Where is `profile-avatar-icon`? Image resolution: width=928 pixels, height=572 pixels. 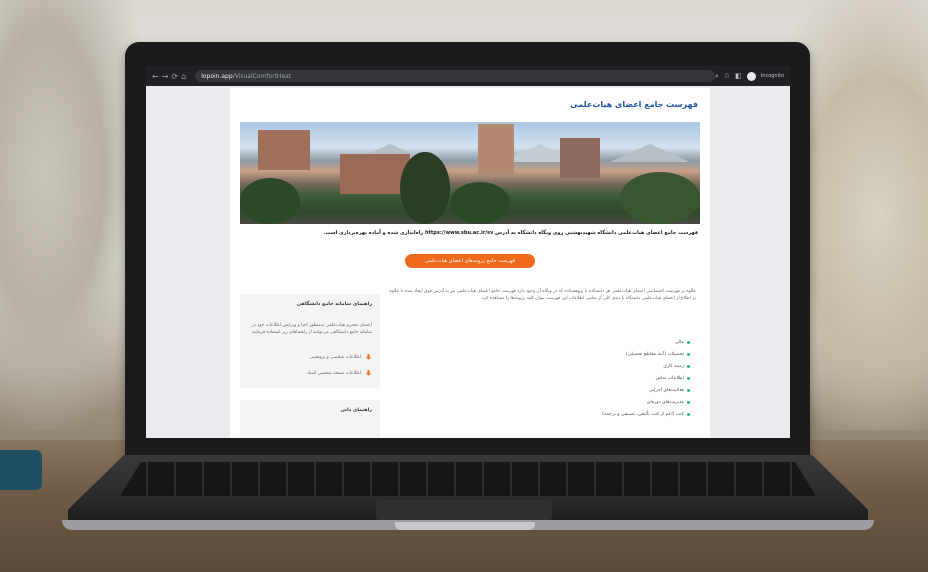
profile-avatar-icon is located at coordinates (751, 76).